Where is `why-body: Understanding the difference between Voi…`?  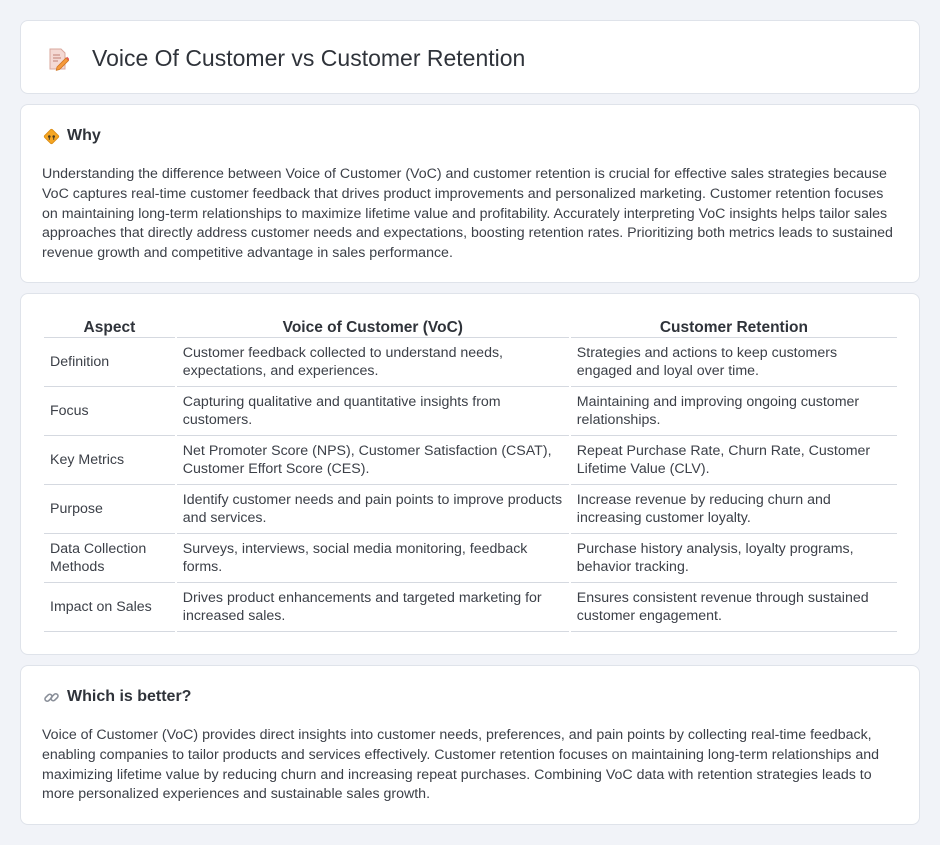 why-body: Understanding the difference between Voi… is located at coordinates (467, 214).